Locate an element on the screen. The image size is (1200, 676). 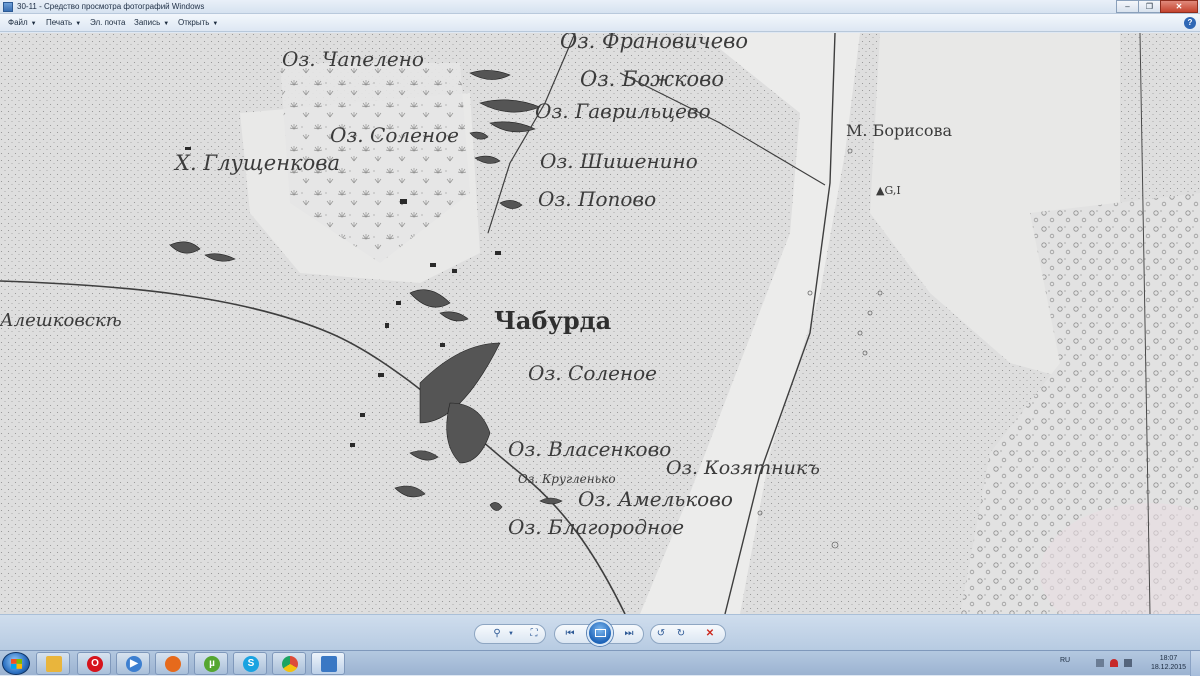
show-desktop-button is located at coordinates (1195, 663).